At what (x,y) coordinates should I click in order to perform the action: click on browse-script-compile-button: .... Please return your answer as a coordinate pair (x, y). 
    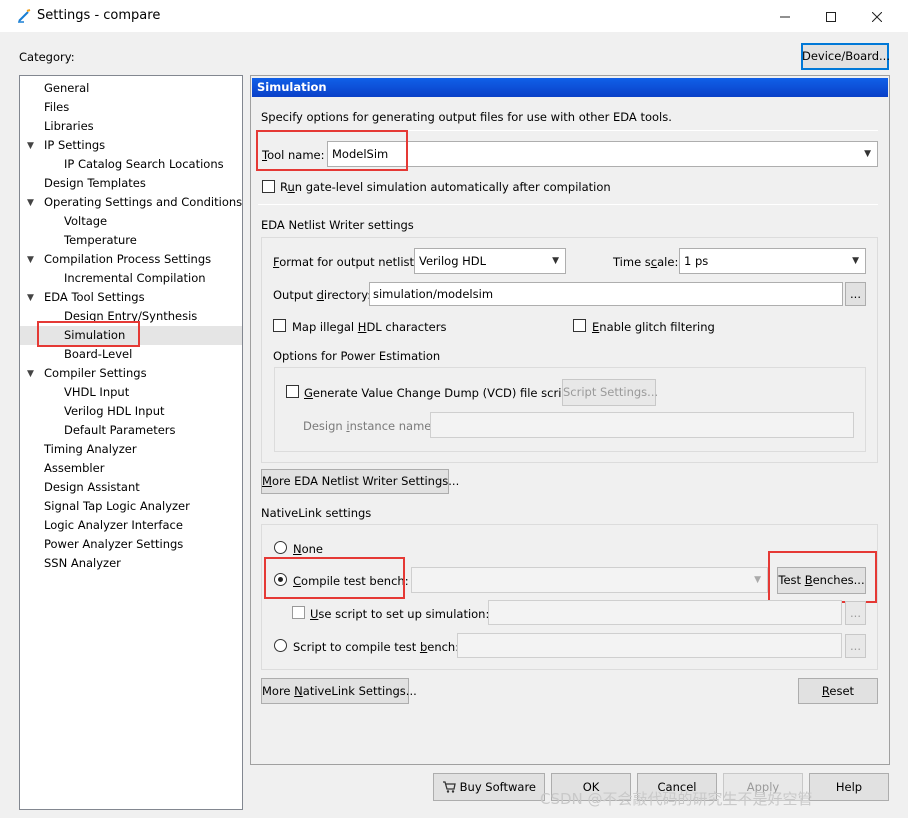
    Looking at the image, I should click on (855, 646).